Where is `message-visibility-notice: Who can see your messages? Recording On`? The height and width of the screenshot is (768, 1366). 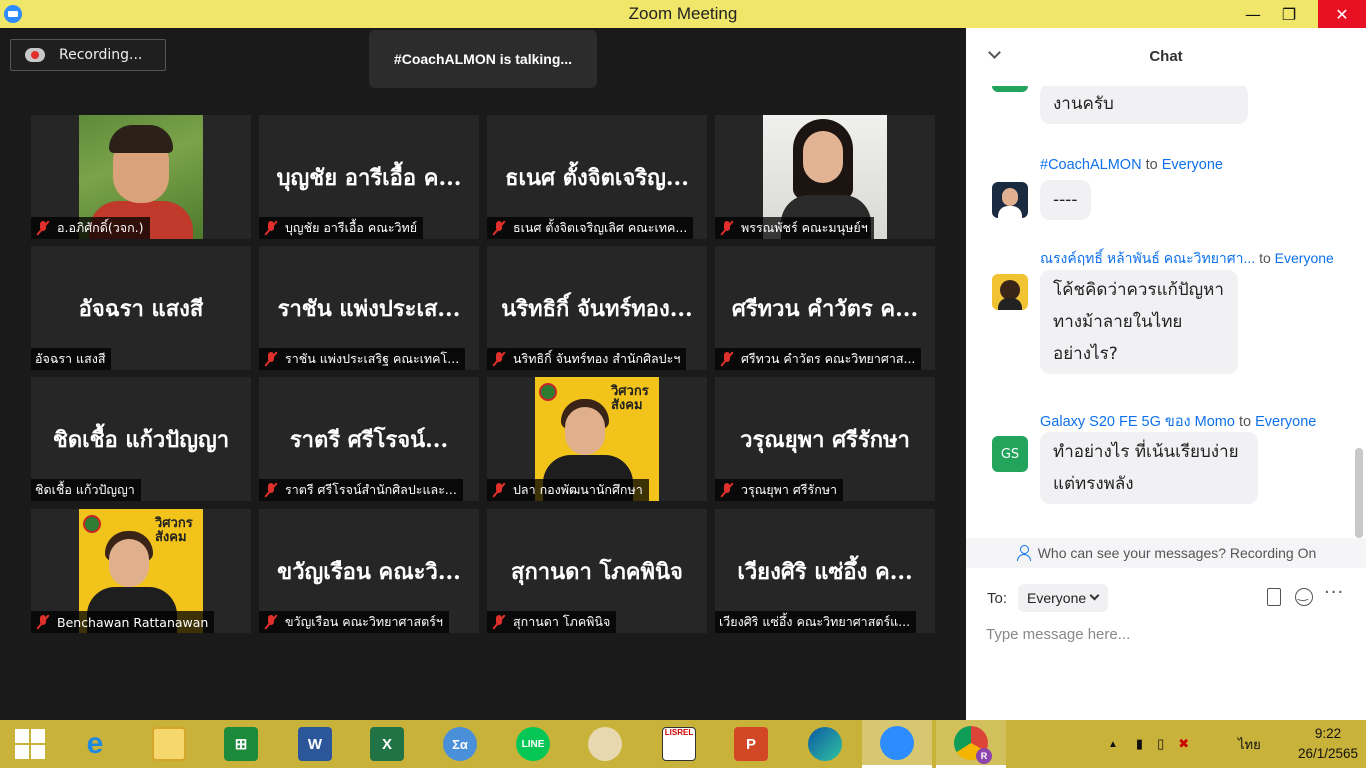
message-visibility-notice: Who can see your messages? Recording On is located at coordinates (1166, 553).